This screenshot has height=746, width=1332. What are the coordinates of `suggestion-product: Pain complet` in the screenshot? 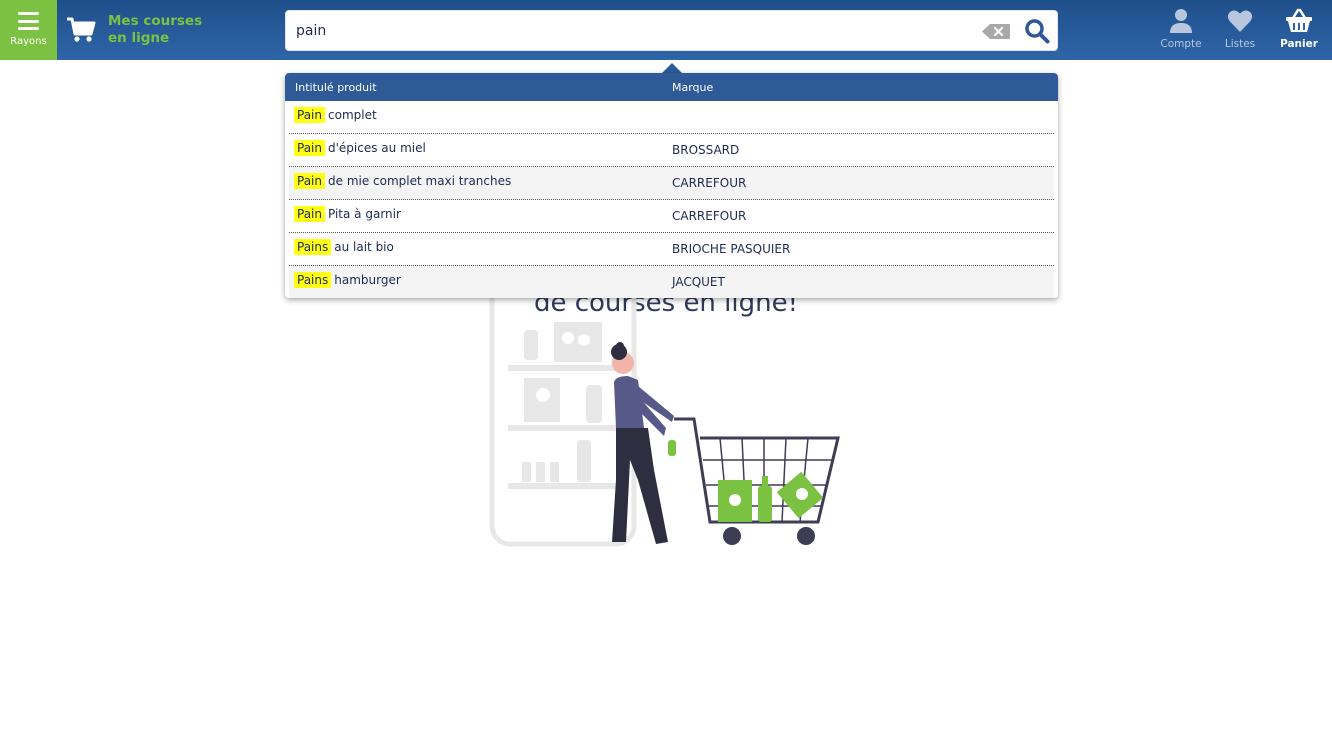 It's located at (335, 115).